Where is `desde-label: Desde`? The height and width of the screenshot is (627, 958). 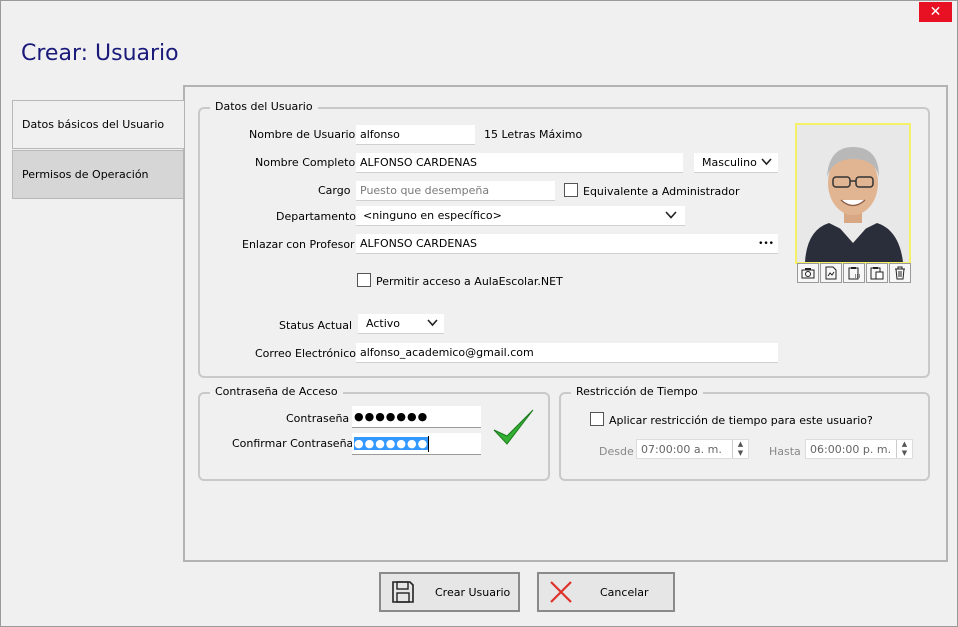 desde-label: Desde is located at coordinates (616, 451).